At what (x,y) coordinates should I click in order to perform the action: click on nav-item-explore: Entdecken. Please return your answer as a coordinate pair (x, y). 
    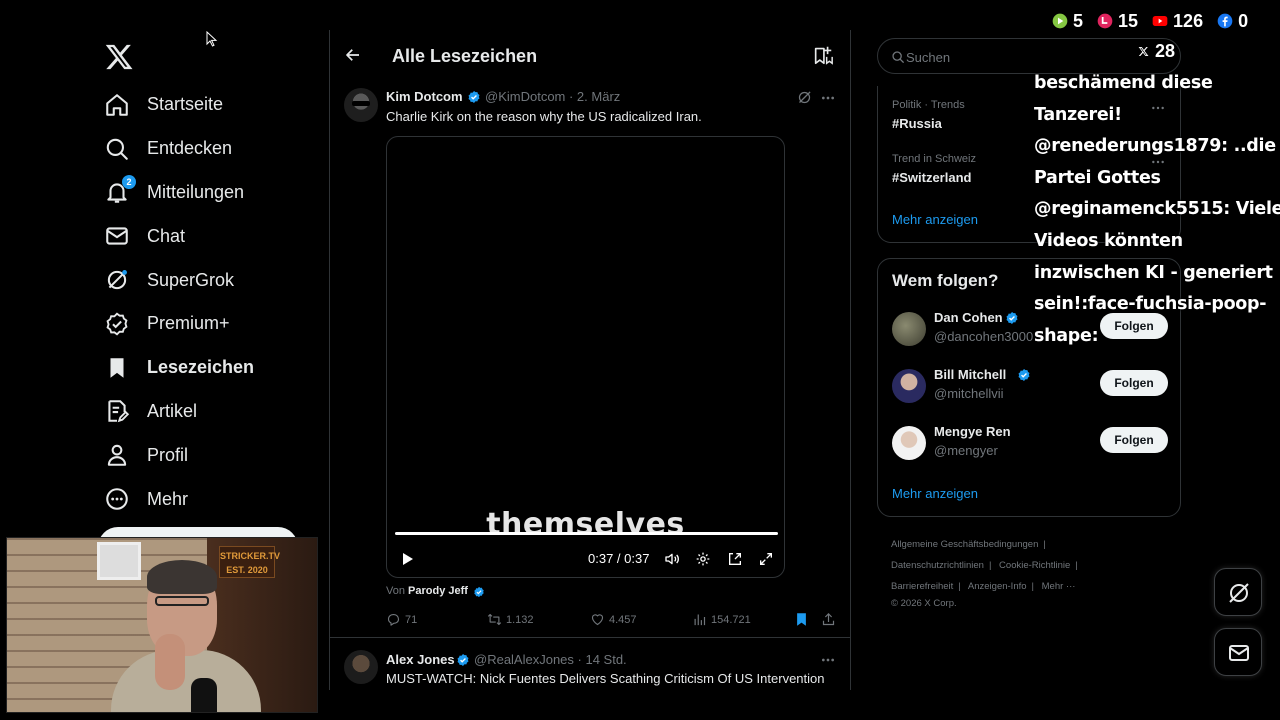
    Looking at the image, I should click on (214, 149).